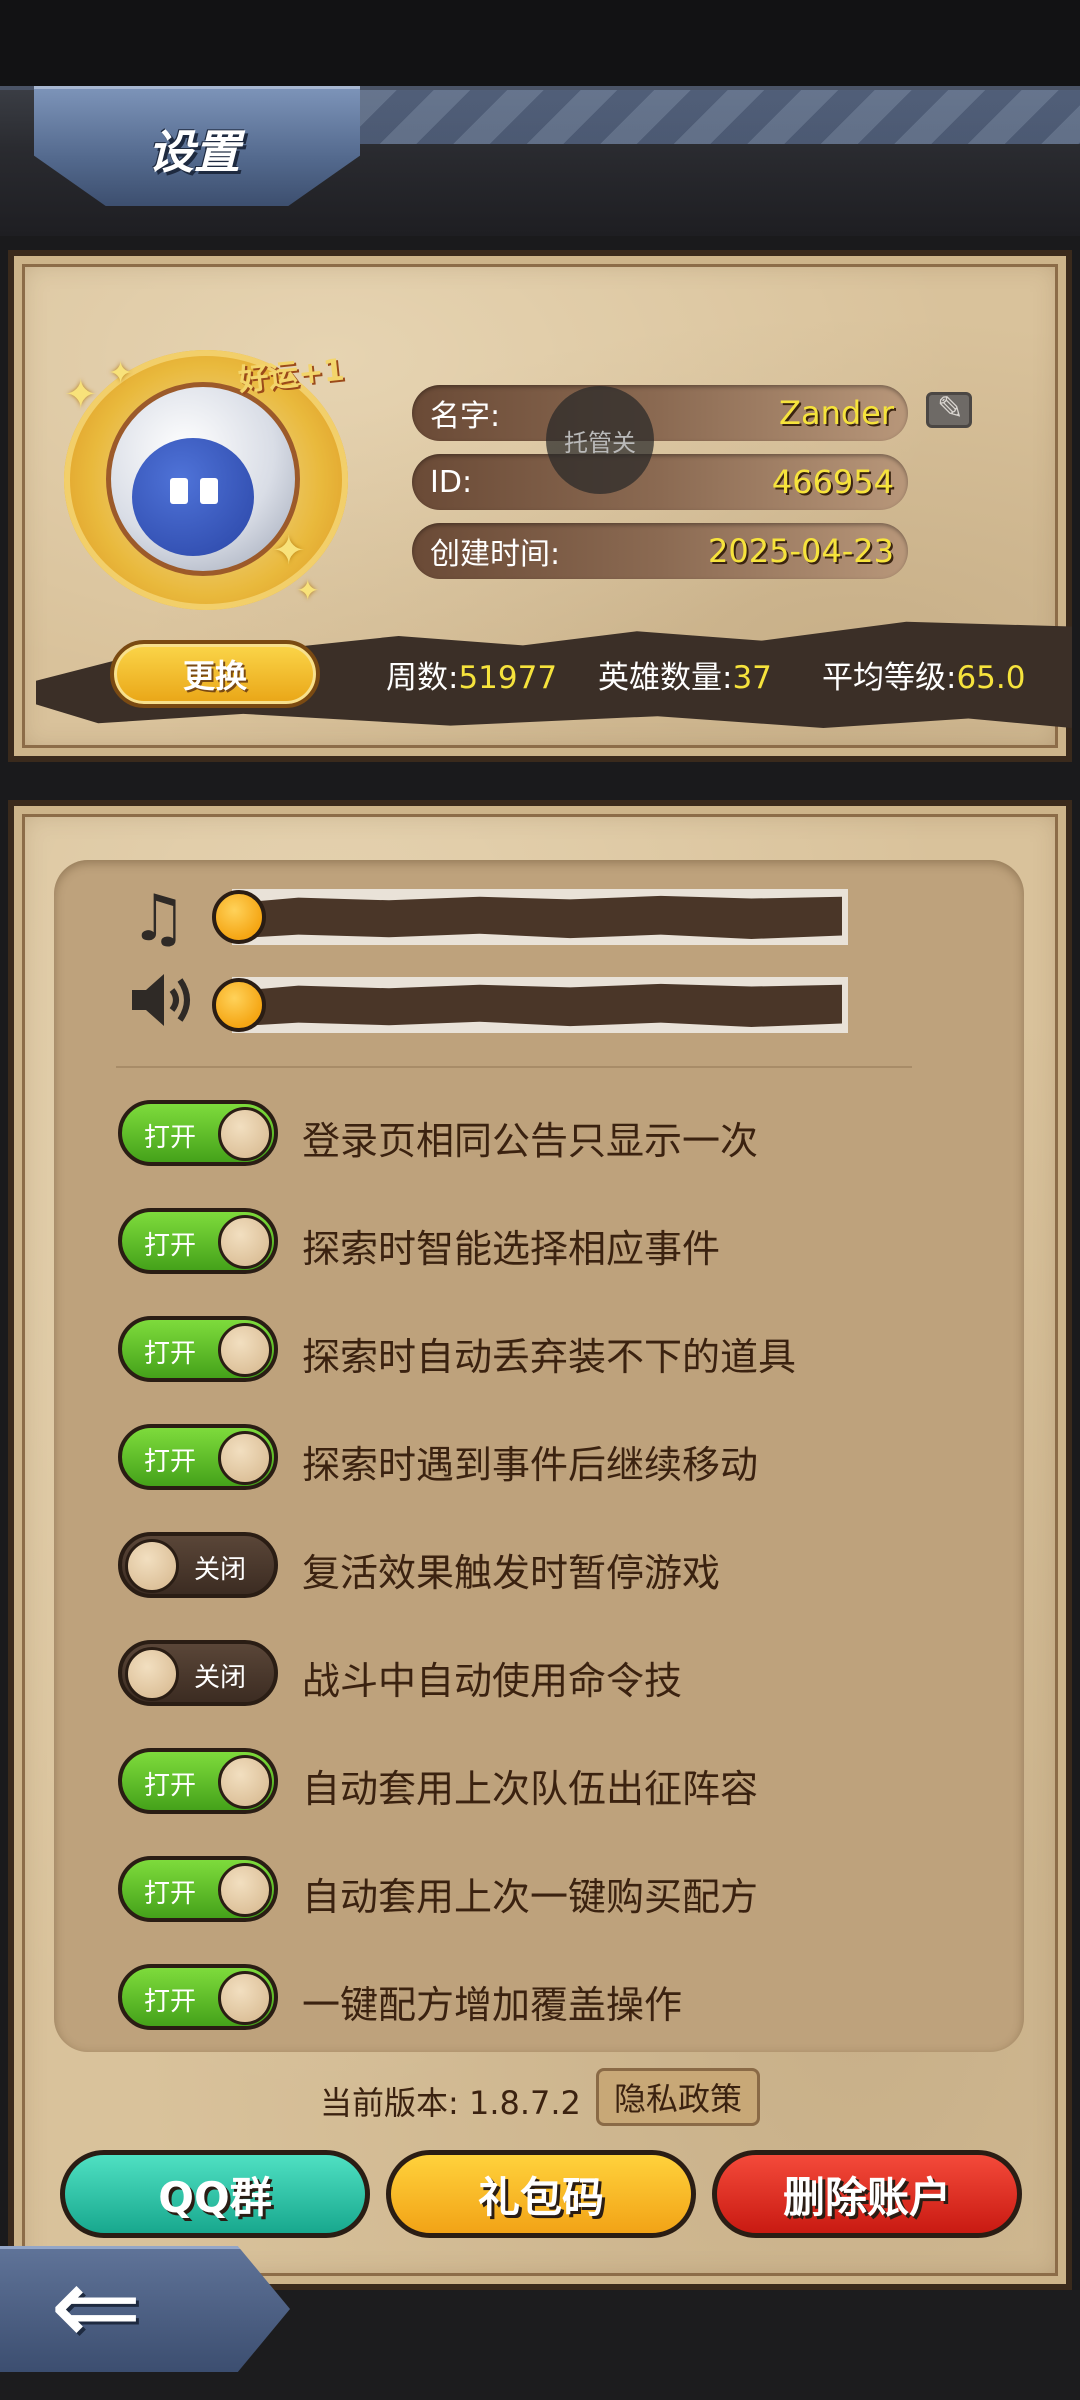 The width and height of the screenshot is (1080, 2400). I want to click on floating-assist-bubble: 托管关, so click(600, 440).